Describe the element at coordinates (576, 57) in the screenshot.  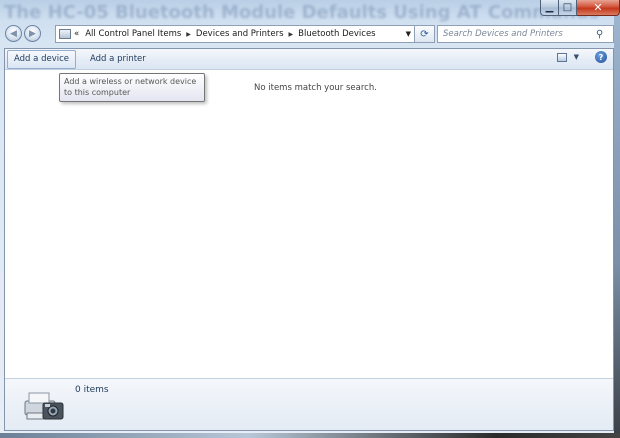
I see `view-options-dropdown-icon: ▼` at that location.